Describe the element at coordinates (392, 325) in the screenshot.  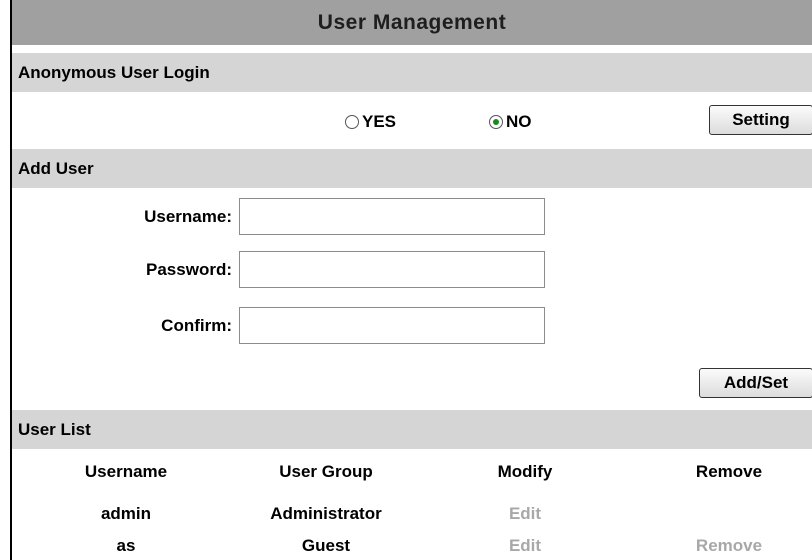
I see `confirm-input` at that location.